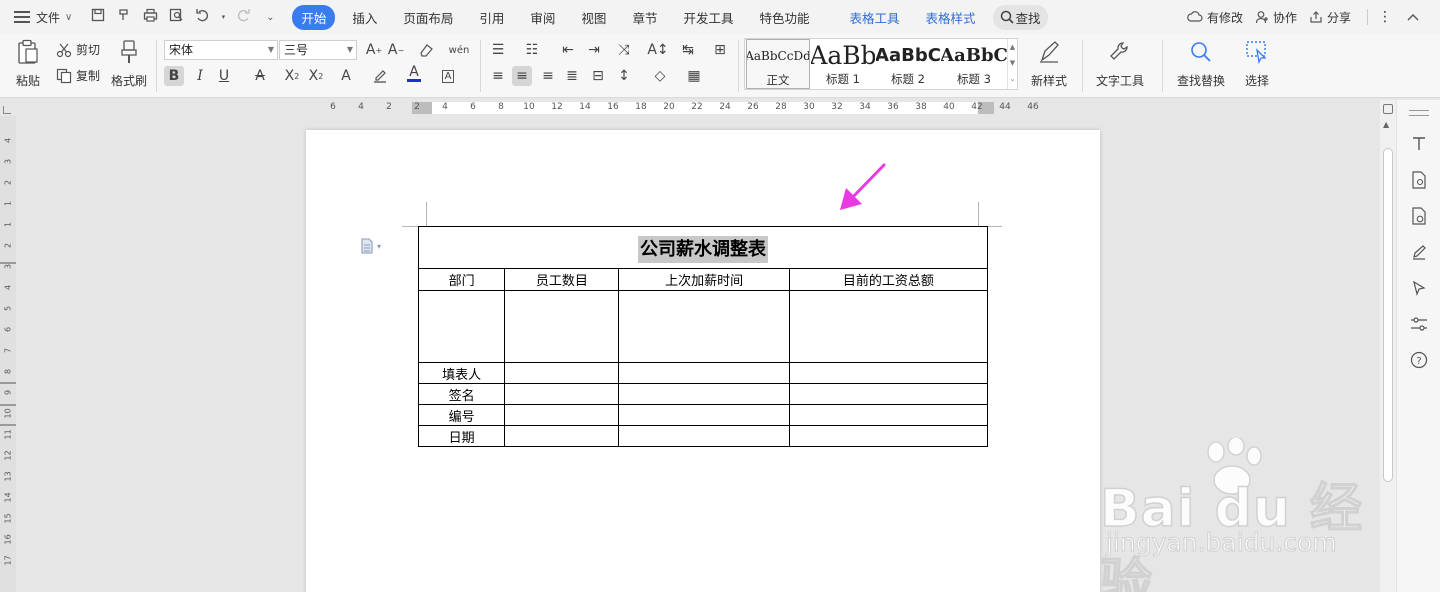 This screenshot has width=1440, height=592. I want to click on header-cell: 员工数目, so click(562, 279).